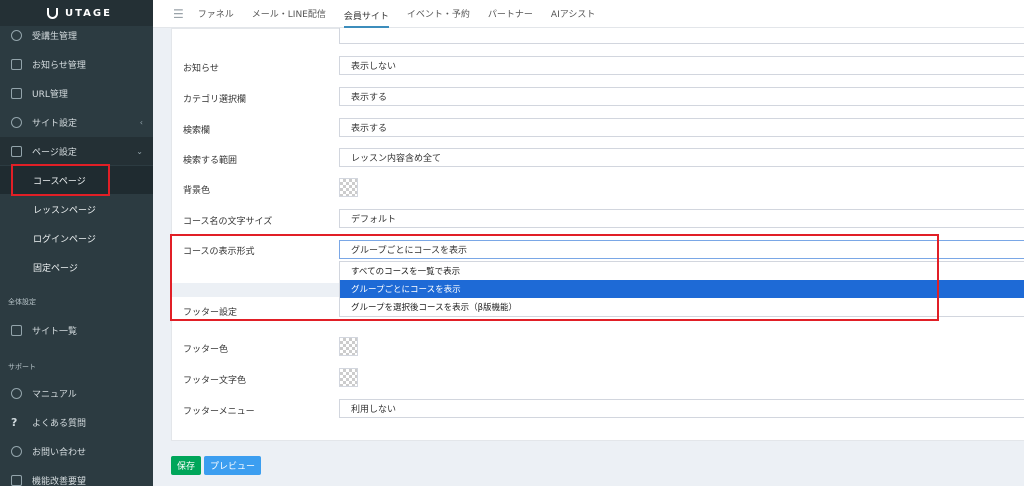 The width and height of the screenshot is (1024, 486). What do you see at coordinates (510, 14) in the screenshot?
I see `tab-partner: パートナー` at bounding box center [510, 14].